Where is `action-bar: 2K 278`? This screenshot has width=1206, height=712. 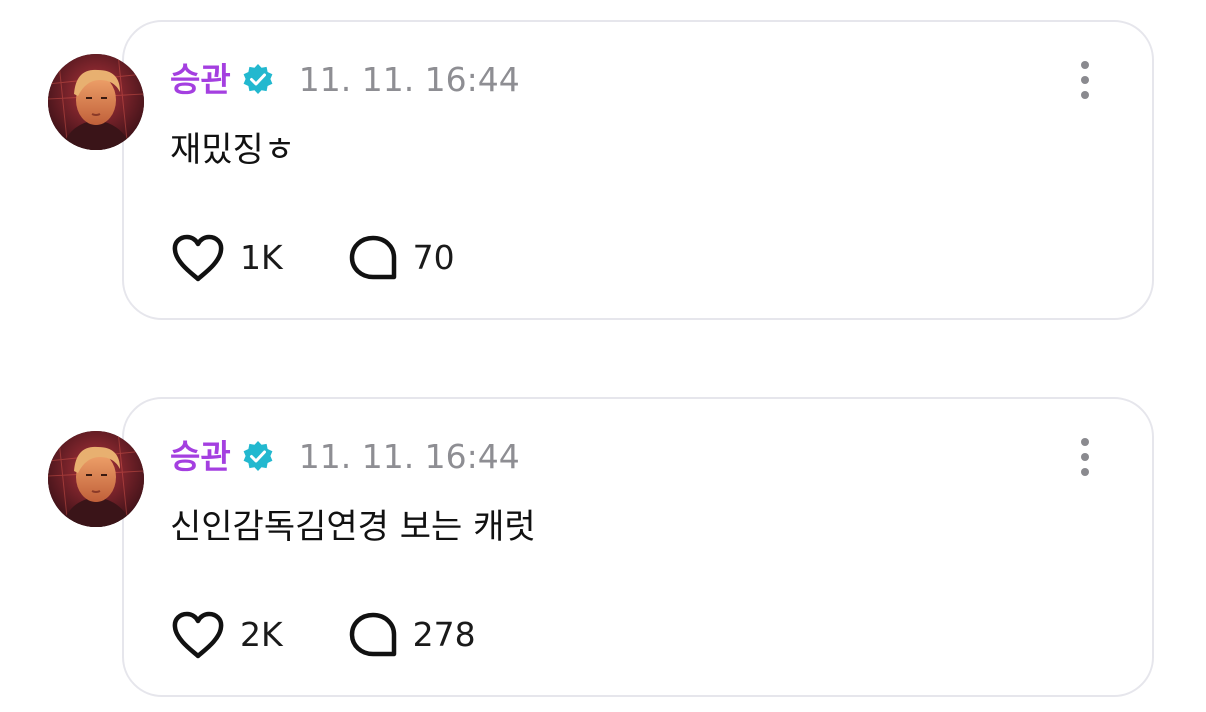
action-bar: 2K 278 is located at coordinates (323, 635).